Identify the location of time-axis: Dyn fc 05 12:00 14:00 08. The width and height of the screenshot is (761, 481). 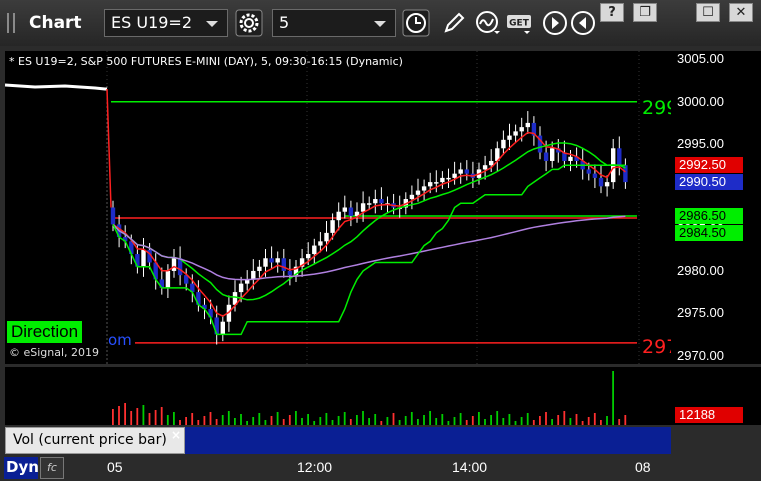
(380, 468).